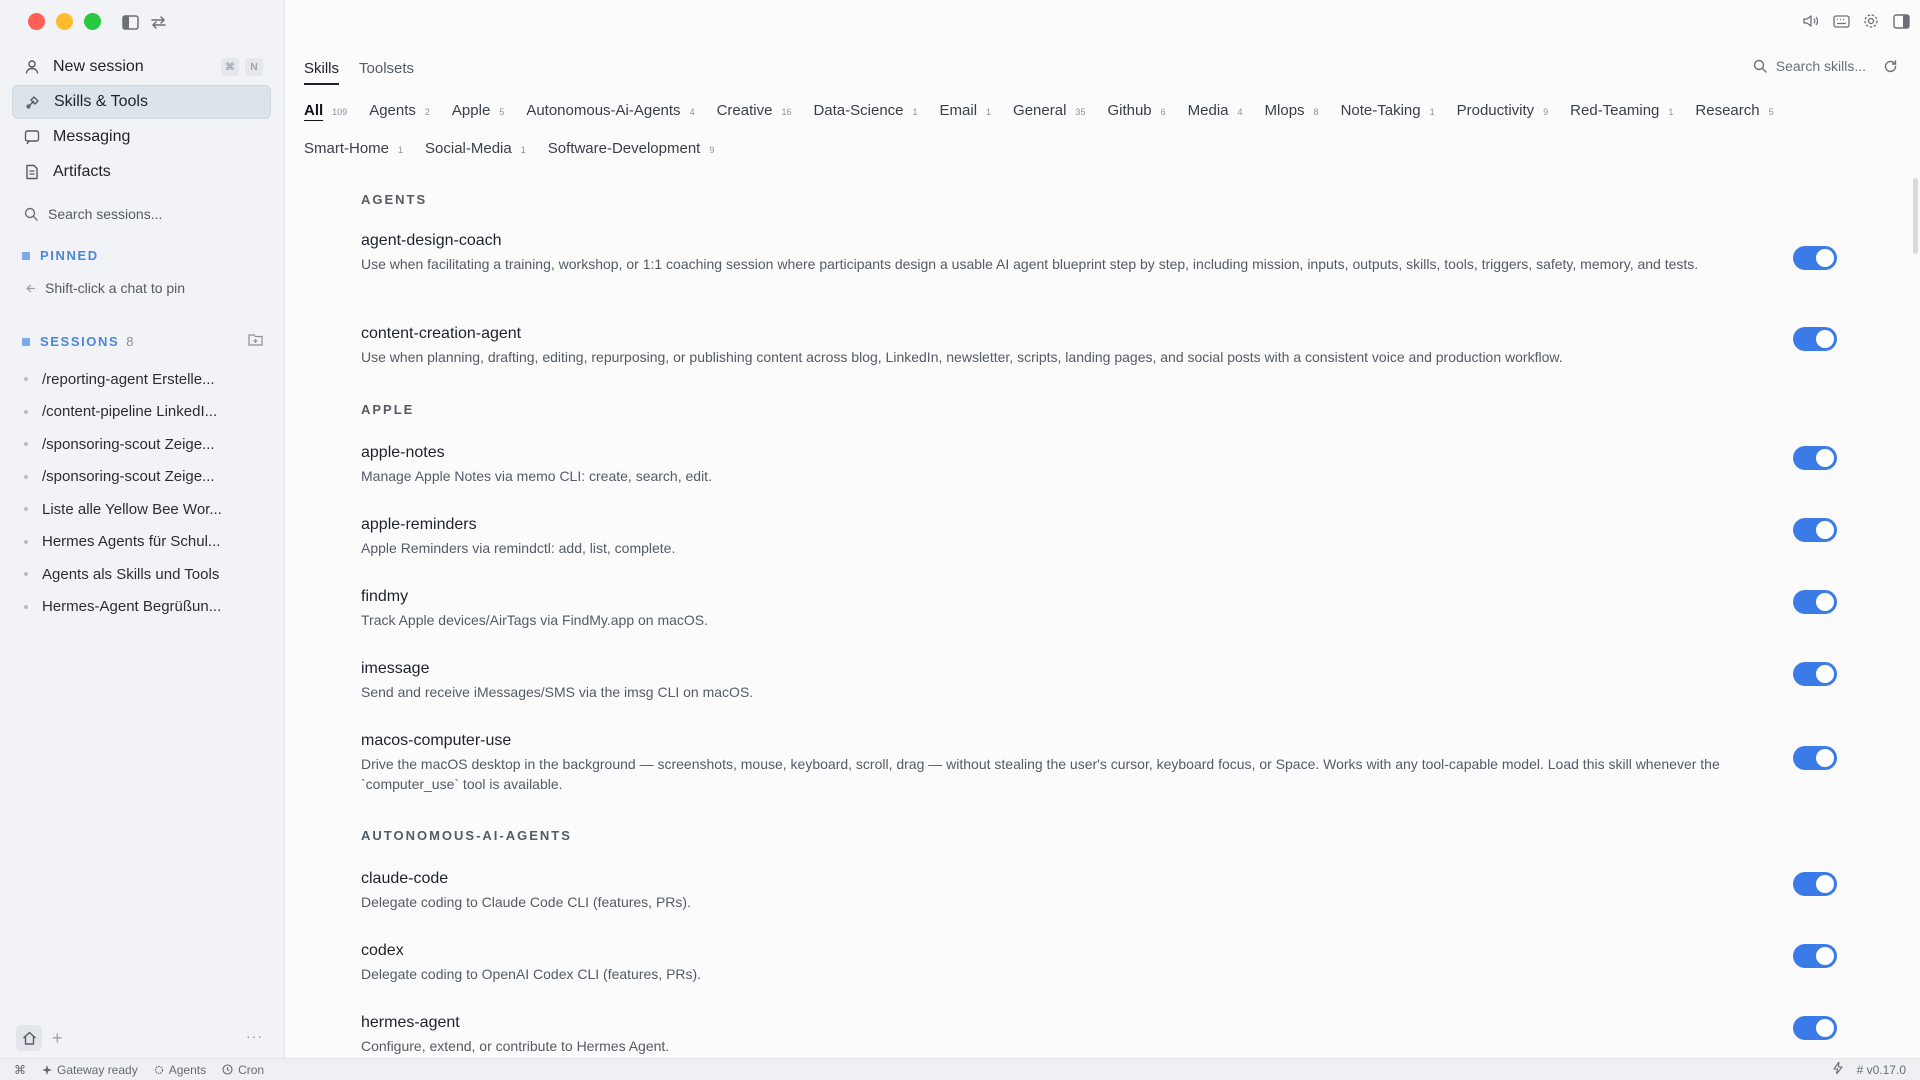 Image resolution: width=1920 pixels, height=1080 pixels. What do you see at coordinates (29, 1038) in the screenshot?
I see `home-button` at bounding box center [29, 1038].